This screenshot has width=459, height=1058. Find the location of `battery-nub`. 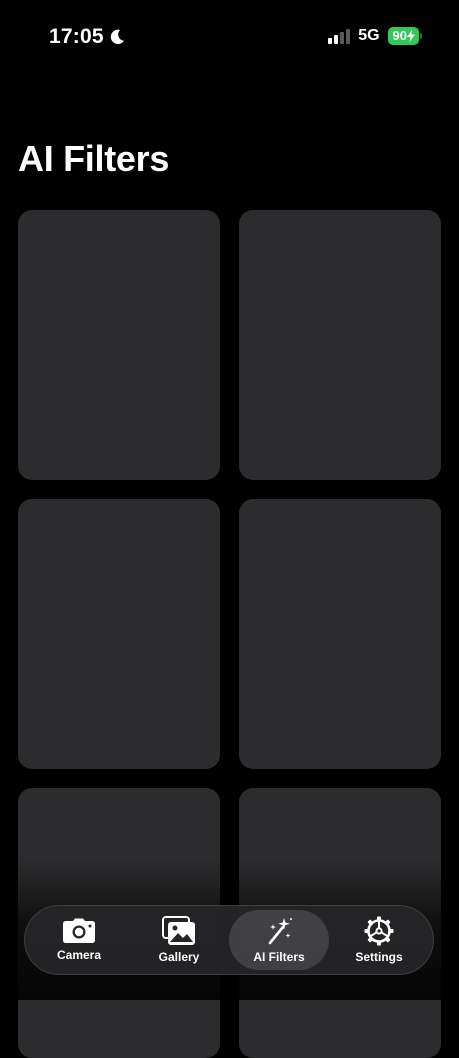

battery-nub is located at coordinates (421, 36).